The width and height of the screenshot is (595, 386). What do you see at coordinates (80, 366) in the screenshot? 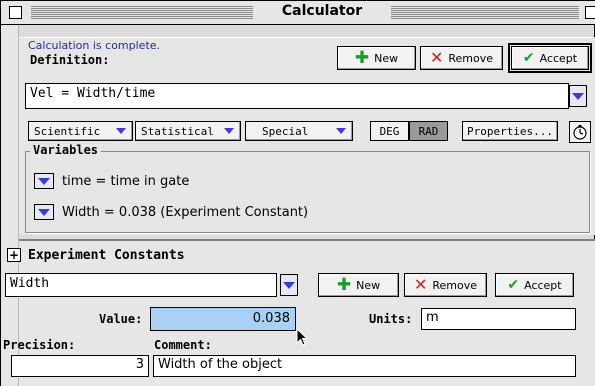
I see `precision-input: 3` at bounding box center [80, 366].